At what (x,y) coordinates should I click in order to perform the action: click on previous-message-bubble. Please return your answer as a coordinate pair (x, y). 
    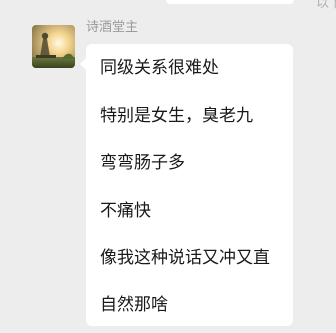
    Looking at the image, I should click on (230, 2).